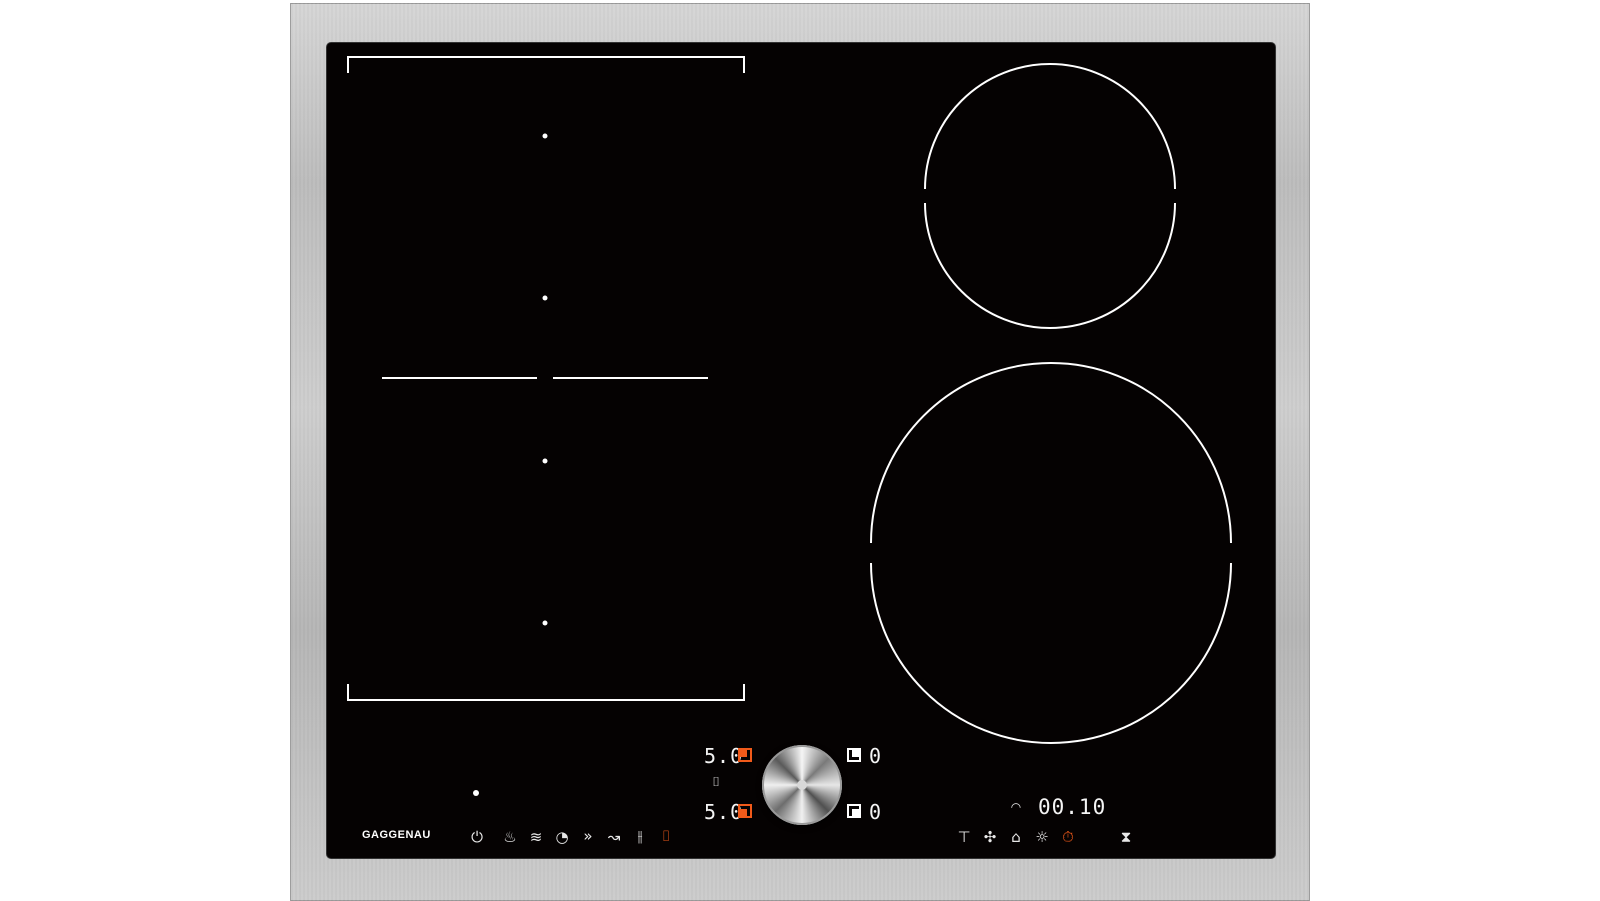  Describe the element at coordinates (876, 756) in the screenshot. I see `rear-right-power-display: 0` at that location.